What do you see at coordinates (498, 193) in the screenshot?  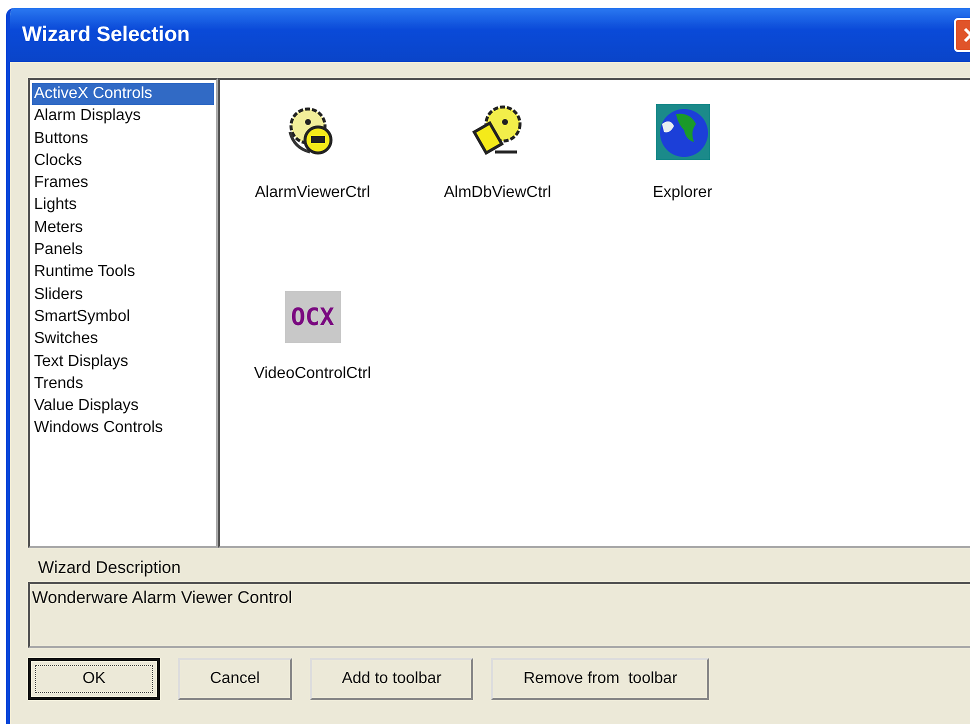 I see `wizard-label: AlmDbViewCtrl` at bounding box center [498, 193].